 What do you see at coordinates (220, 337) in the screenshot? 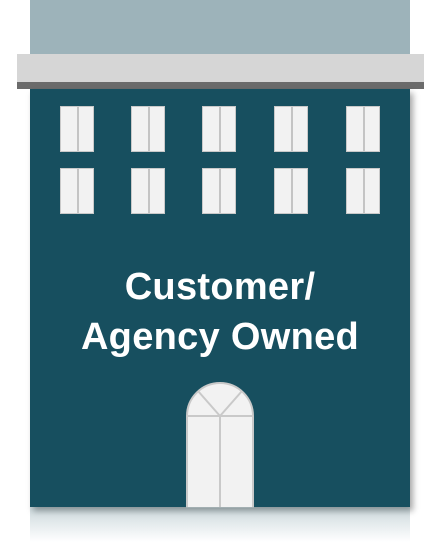
I see `label-line-2: Agency Owned` at bounding box center [220, 337].